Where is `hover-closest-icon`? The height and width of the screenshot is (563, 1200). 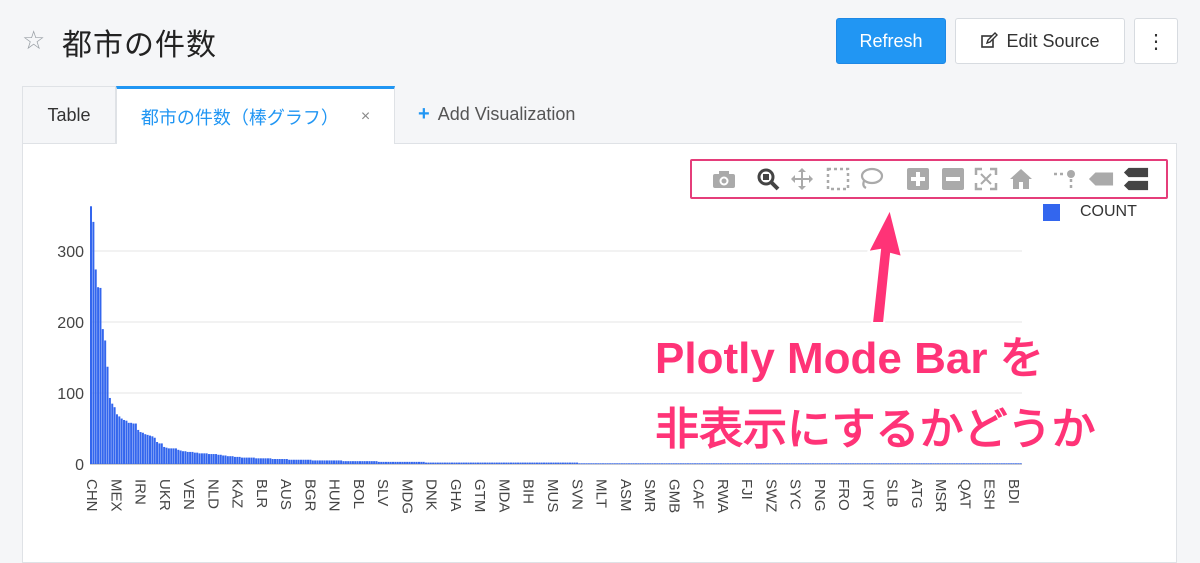
hover-closest-icon is located at coordinates (1101, 179).